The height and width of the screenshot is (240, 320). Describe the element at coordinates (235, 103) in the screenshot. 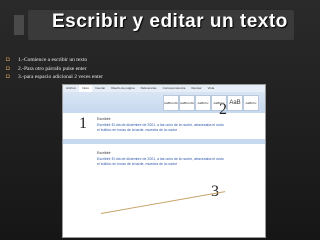

I see `style-titulo: AaB` at that location.